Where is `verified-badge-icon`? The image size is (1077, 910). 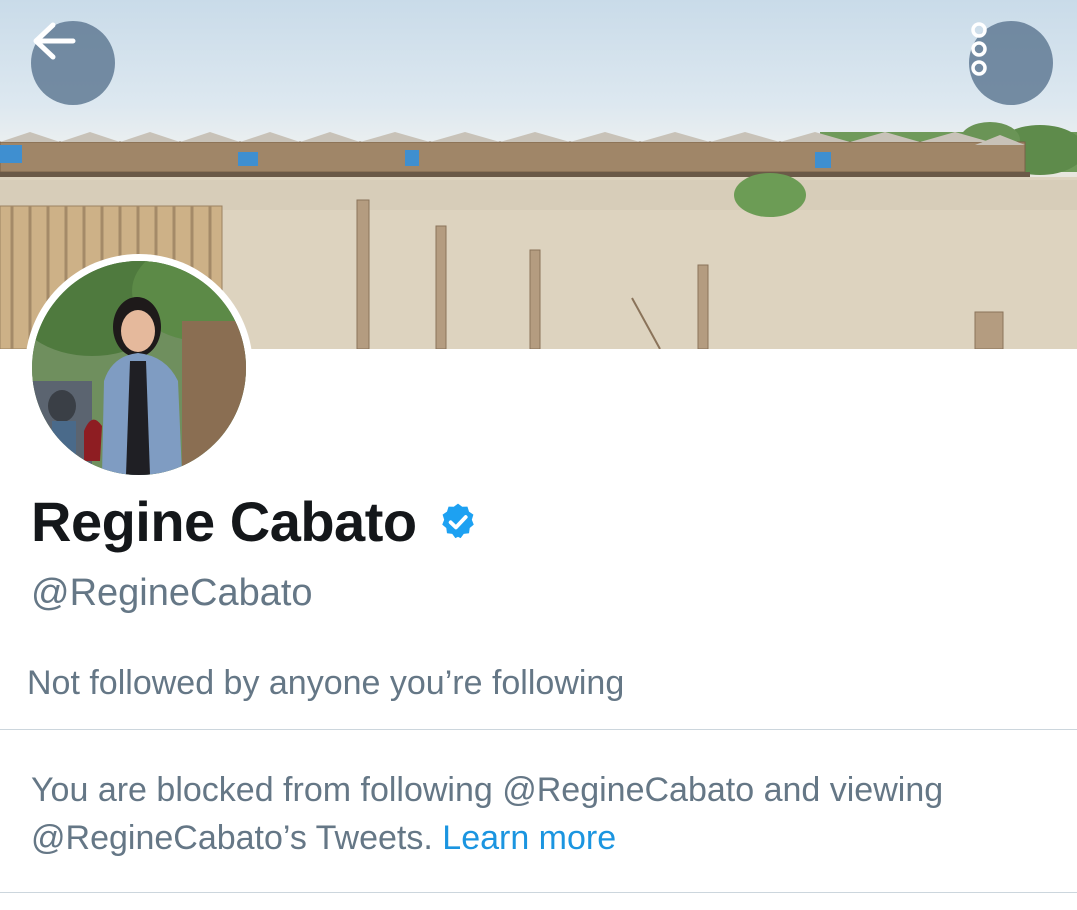
verified-badge-icon is located at coordinates (457, 521).